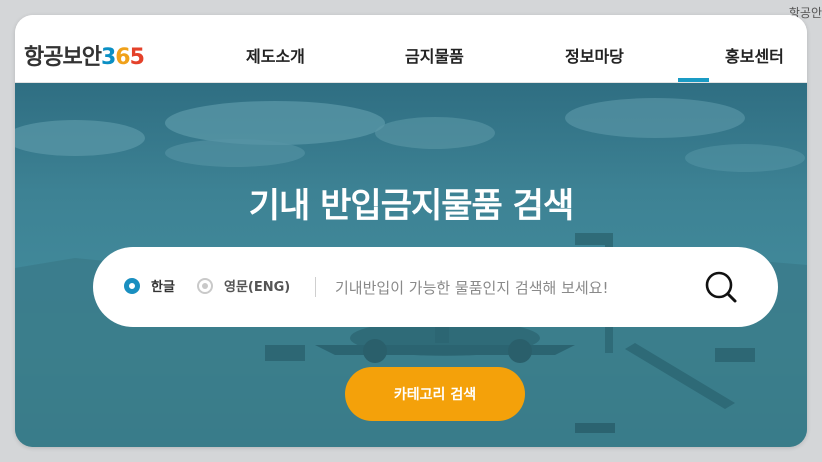 This screenshot has width=822, height=462. Describe the element at coordinates (411, 206) in the screenshot. I see `hero-title: 기내 반입금지물품 검색` at that location.